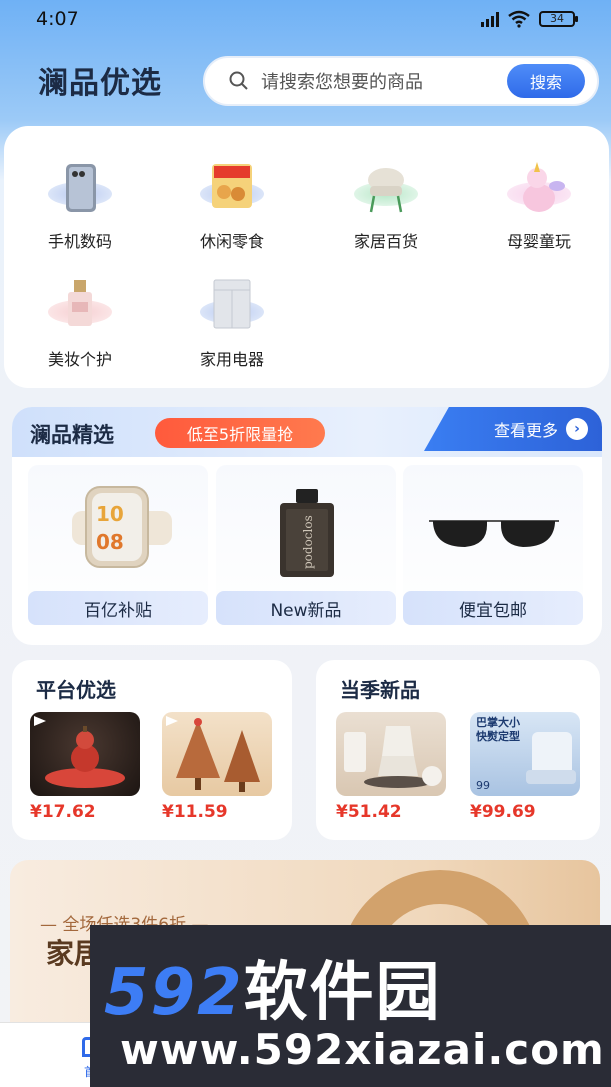 The height and width of the screenshot is (1087, 611). What do you see at coordinates (380, 690) in the screenshot?
I see `seasonal-new-title: 当季新品` at bounding box center [380, 690].